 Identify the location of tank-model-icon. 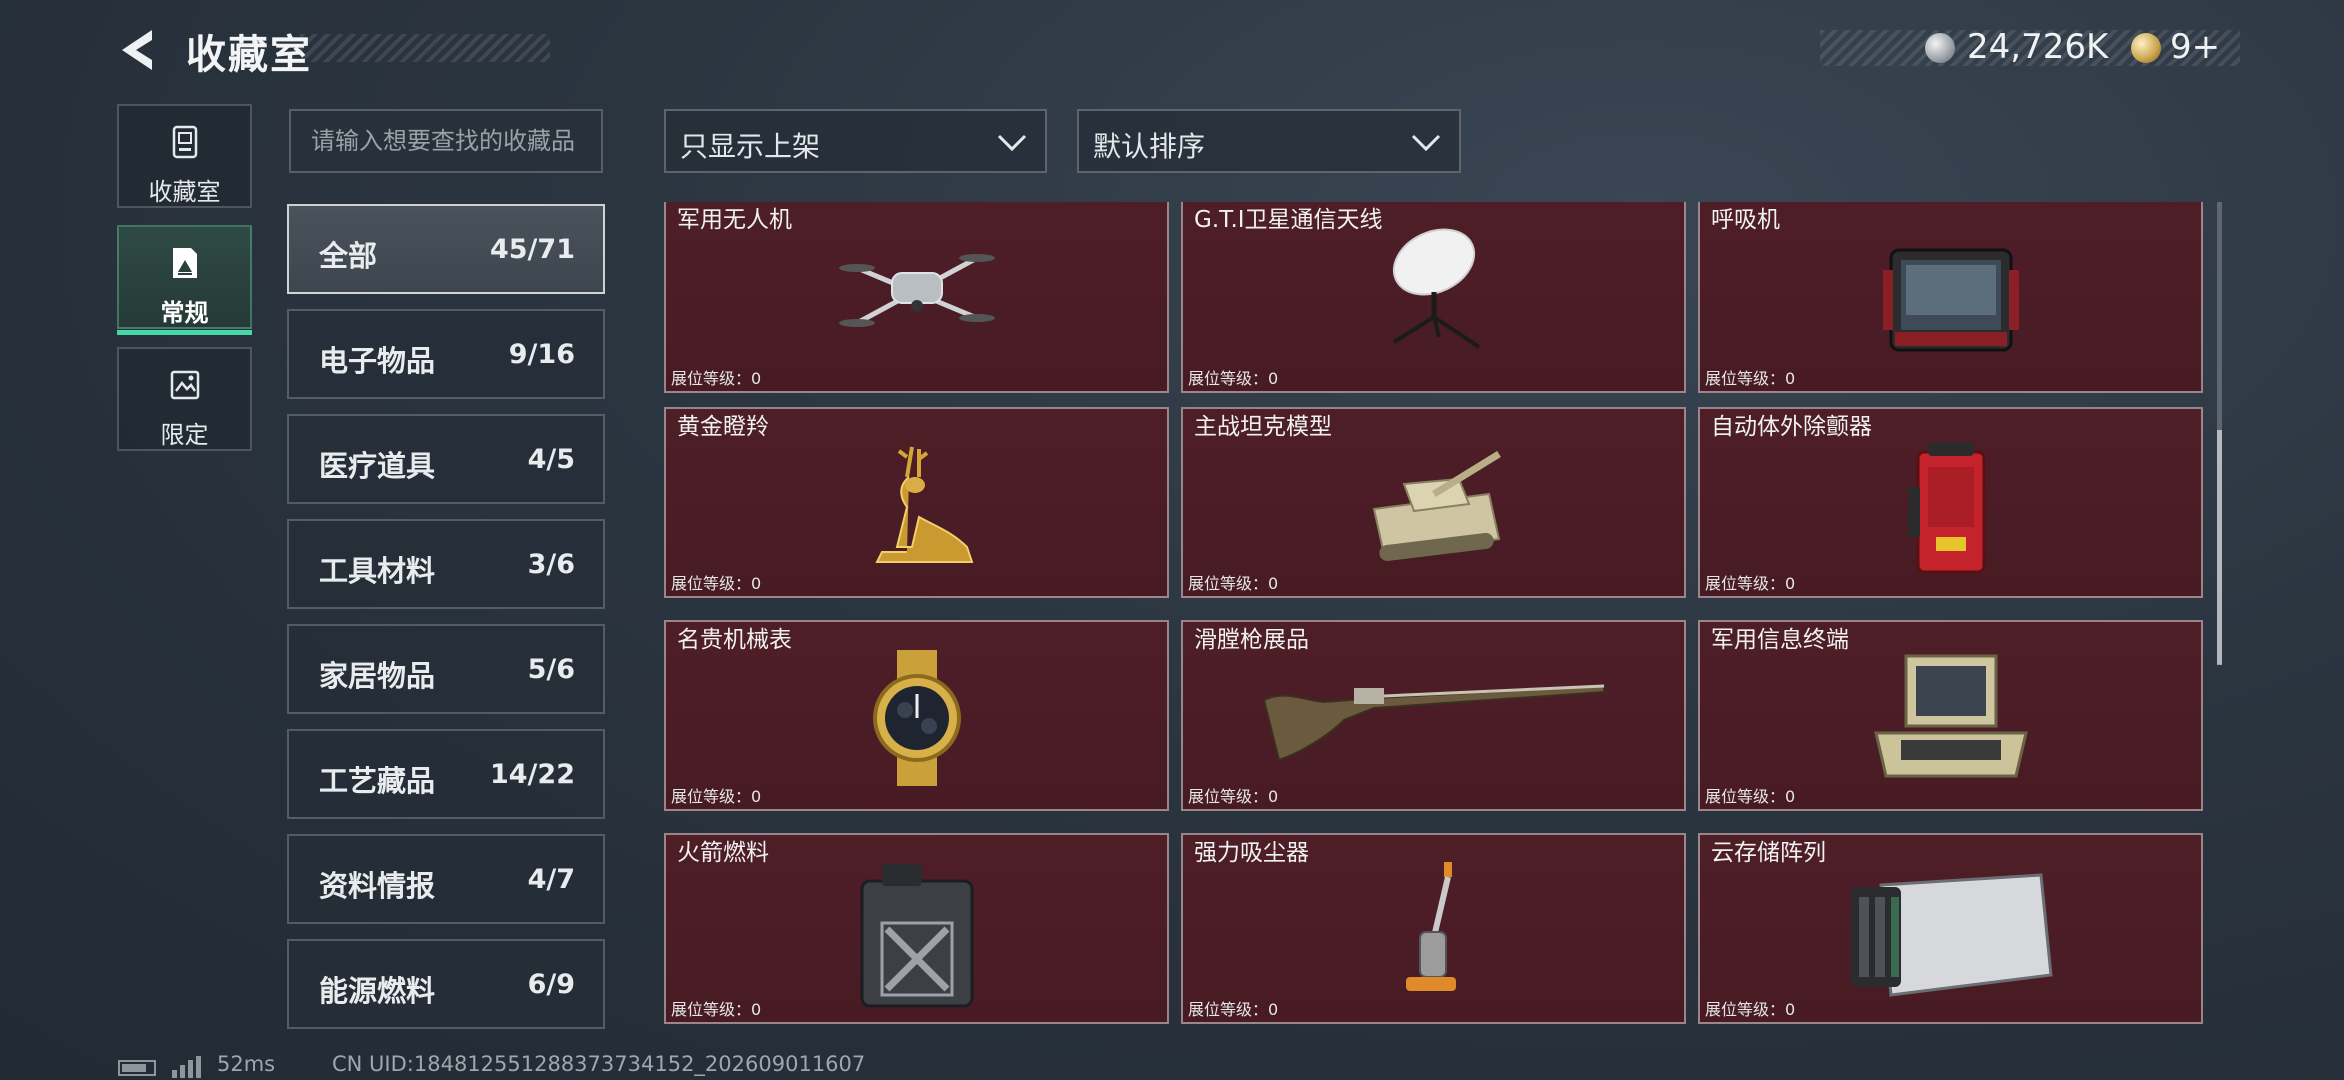
(1436, 506).